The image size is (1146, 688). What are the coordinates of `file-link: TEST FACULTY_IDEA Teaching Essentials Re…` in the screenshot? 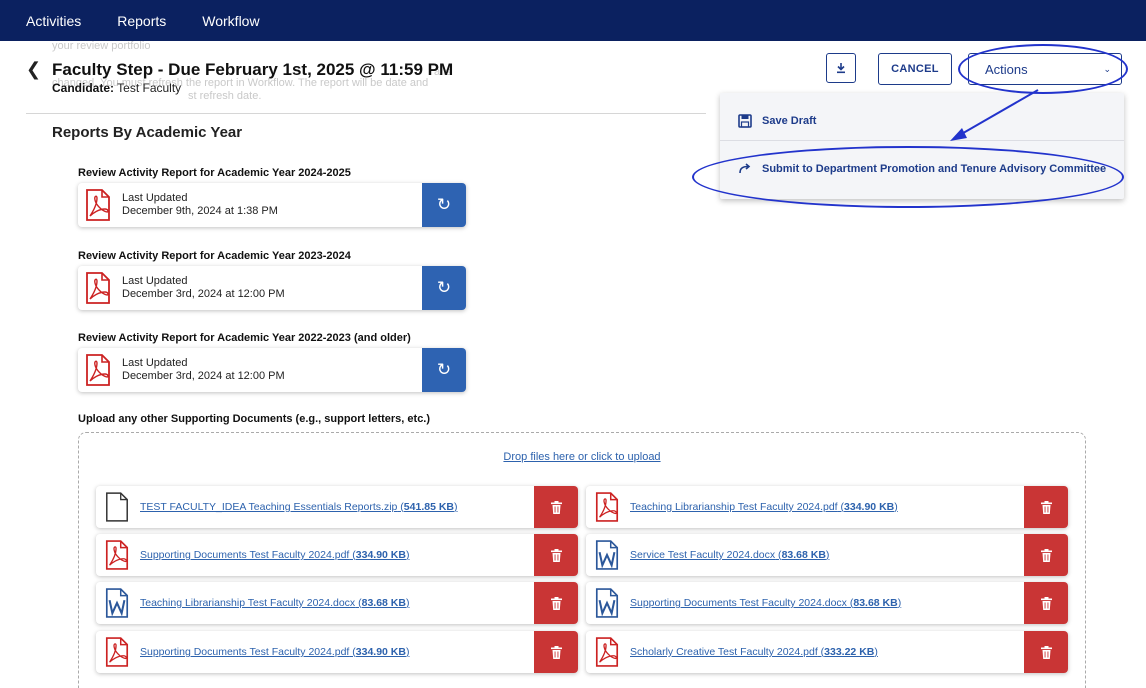 It's located at (299, 507).